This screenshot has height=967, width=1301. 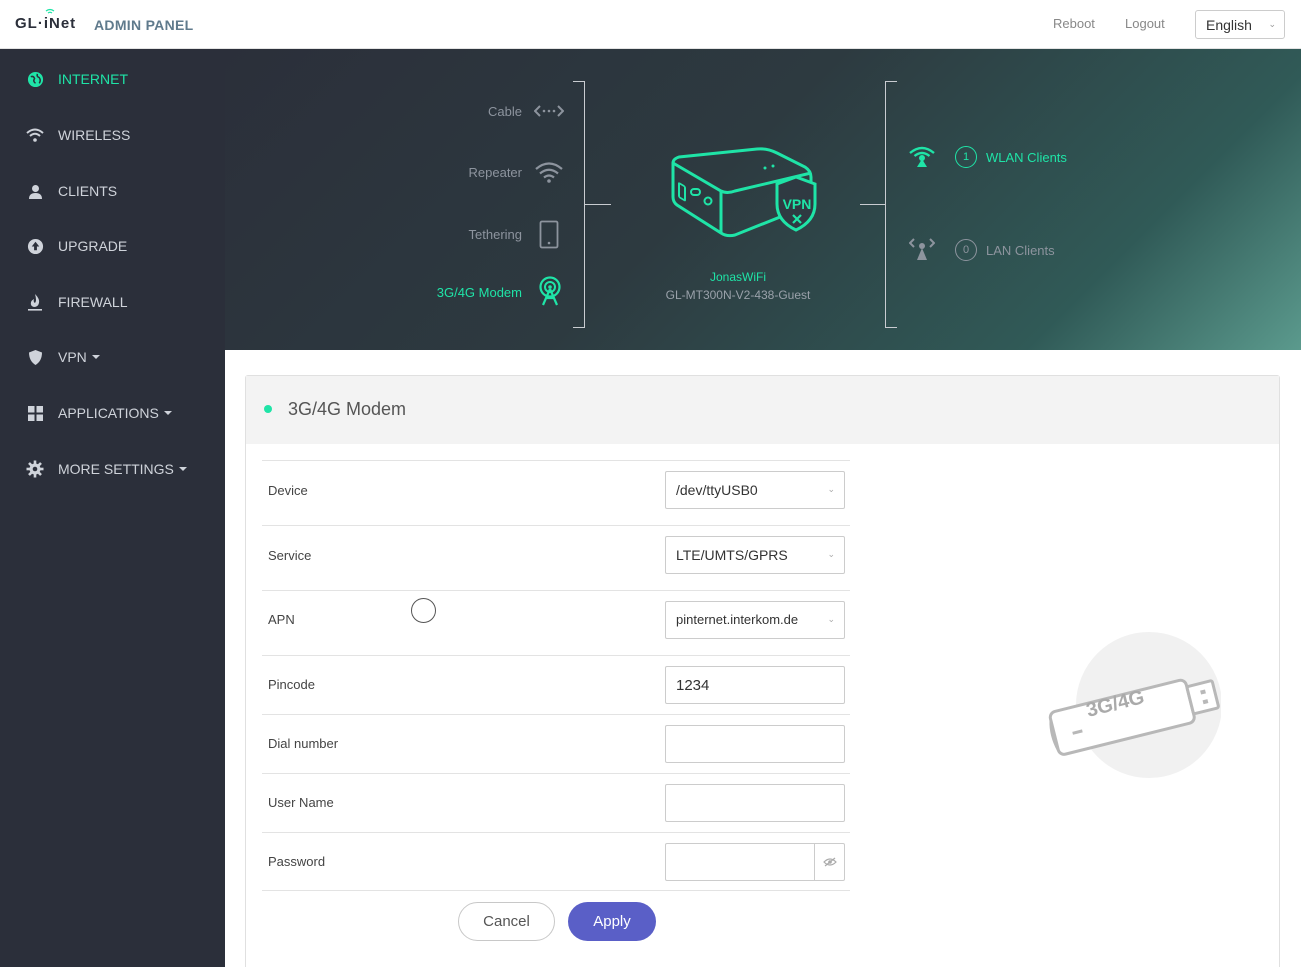 I want to click on logo-text: GL·iNet, so click(x=46, y=23).